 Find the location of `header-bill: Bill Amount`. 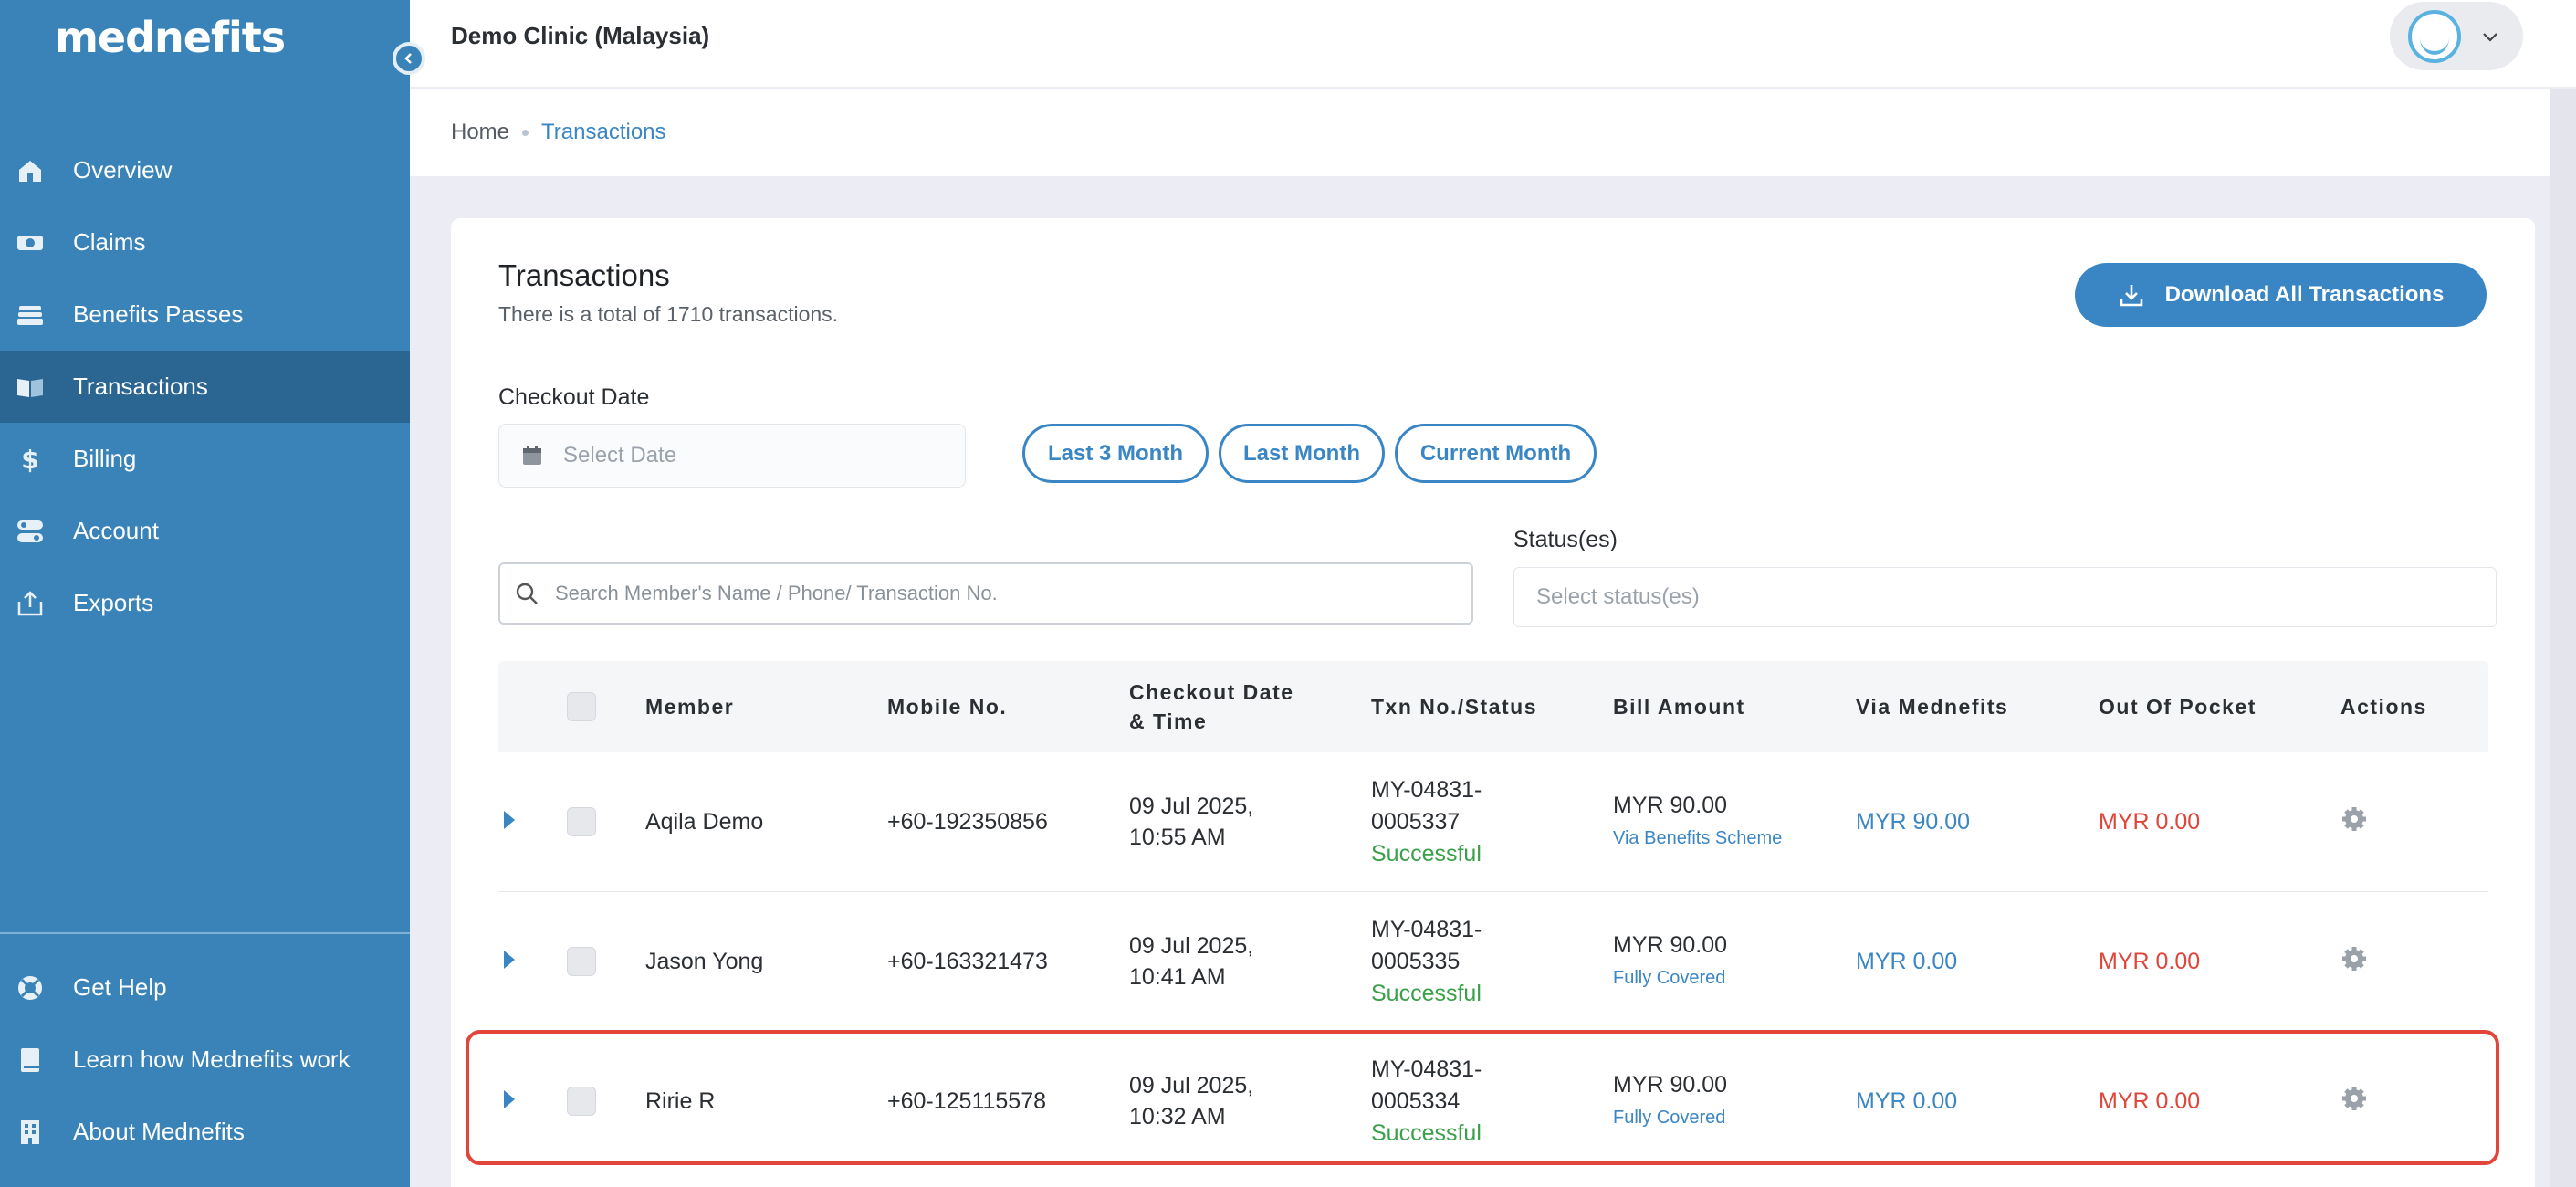

header-bill: Bill Amount is located at coordinates (1735, 706).